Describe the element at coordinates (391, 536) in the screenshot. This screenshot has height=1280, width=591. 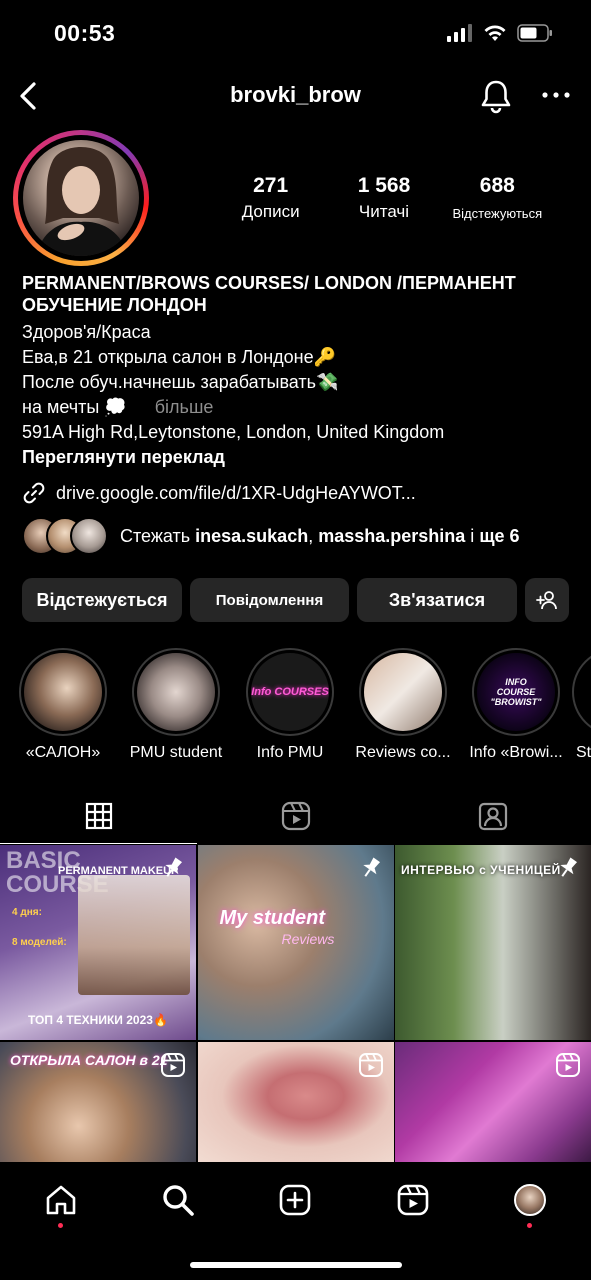
I see `follower-username: massha.pershina` at that location.